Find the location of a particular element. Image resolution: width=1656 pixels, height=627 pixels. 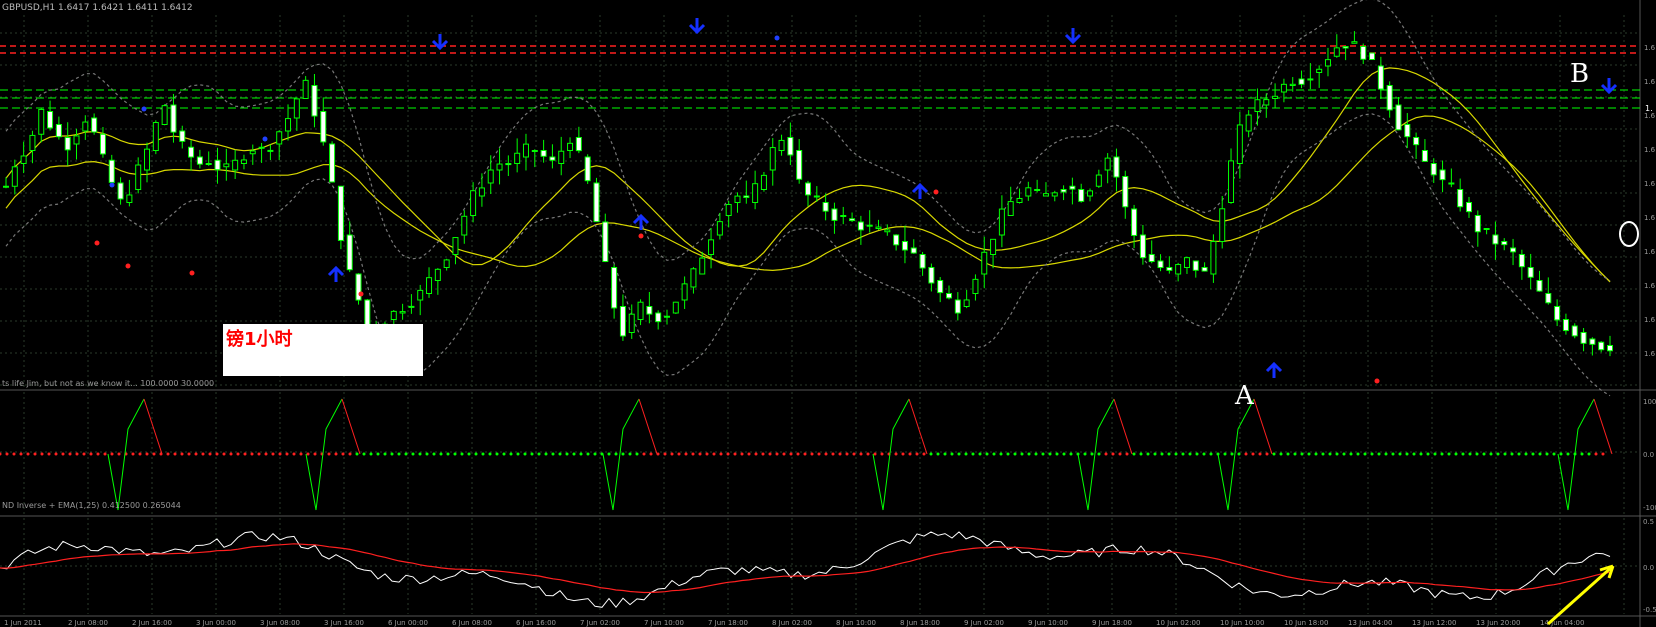

x-tick-label: 13 Jun 20:00 is located at coordinates (1498, 623).